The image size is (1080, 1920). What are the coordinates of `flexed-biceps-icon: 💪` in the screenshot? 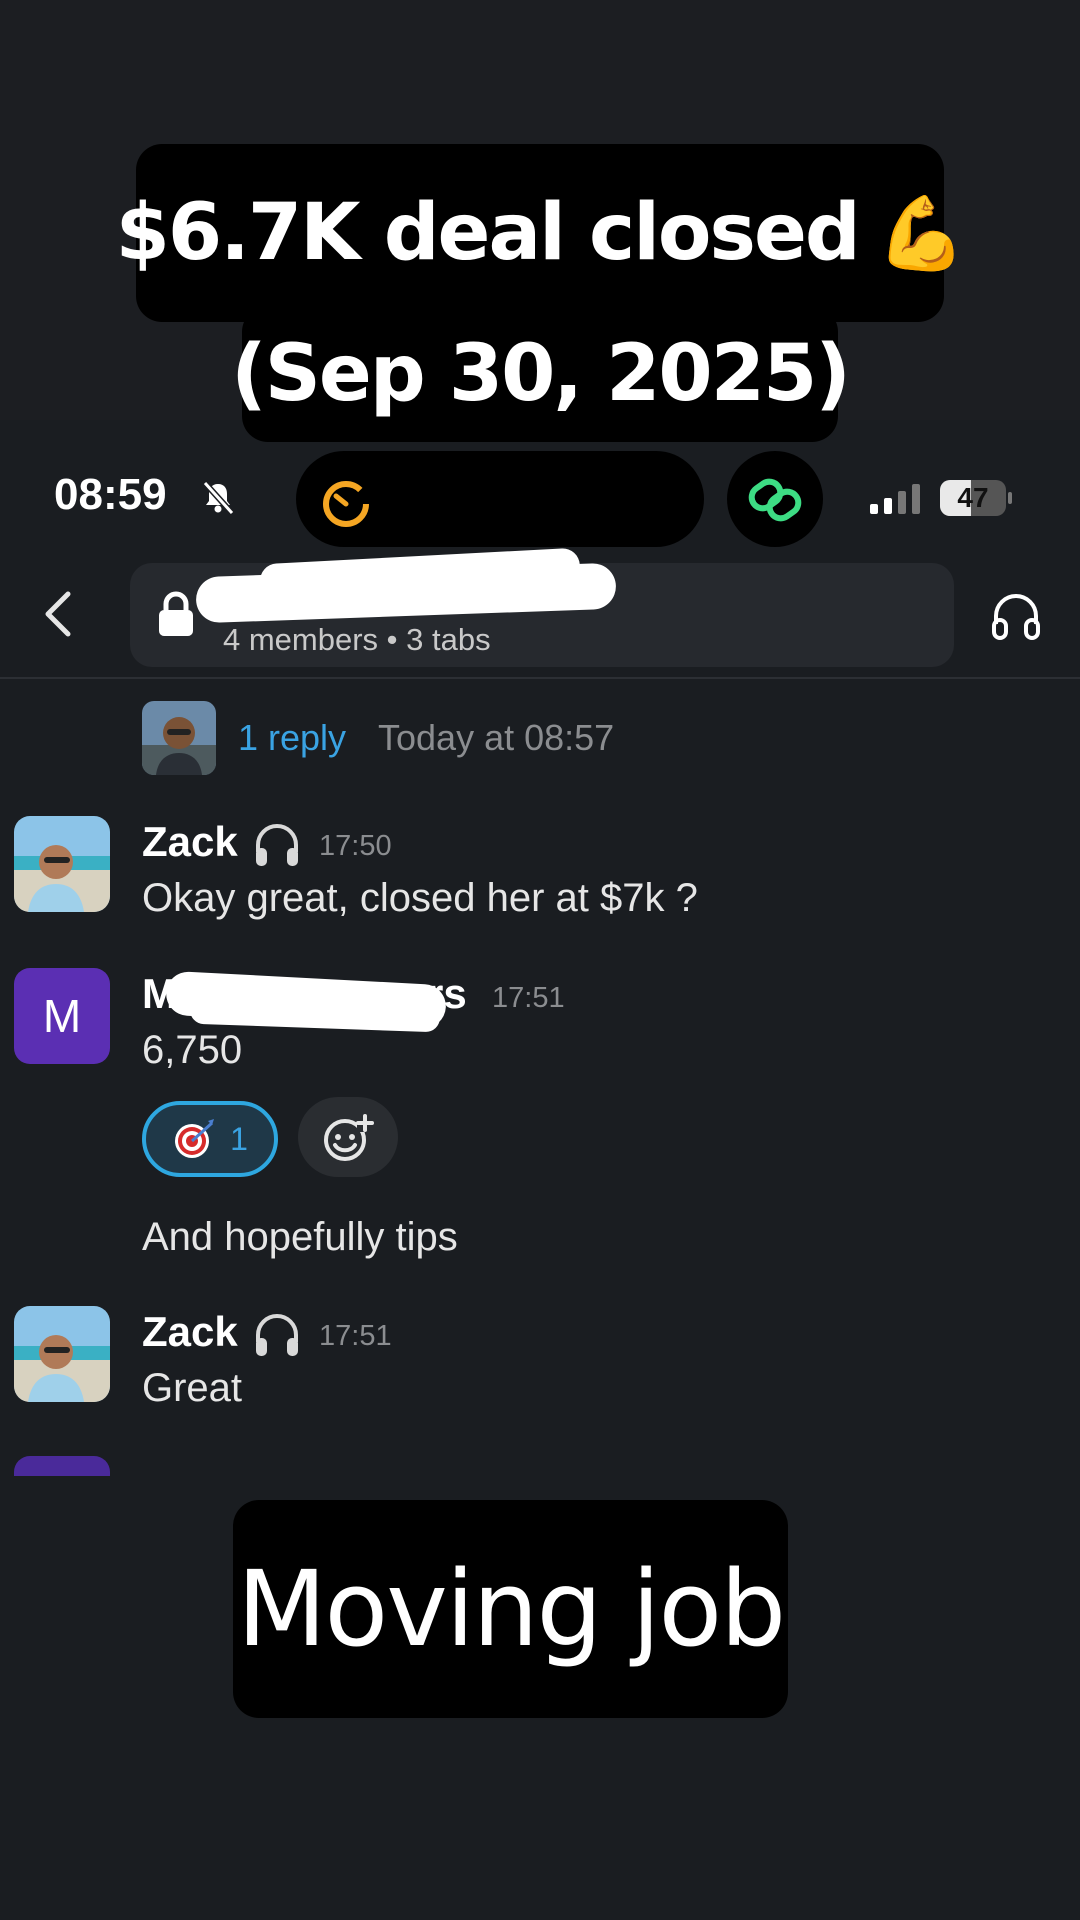 It's located at (921, 232).